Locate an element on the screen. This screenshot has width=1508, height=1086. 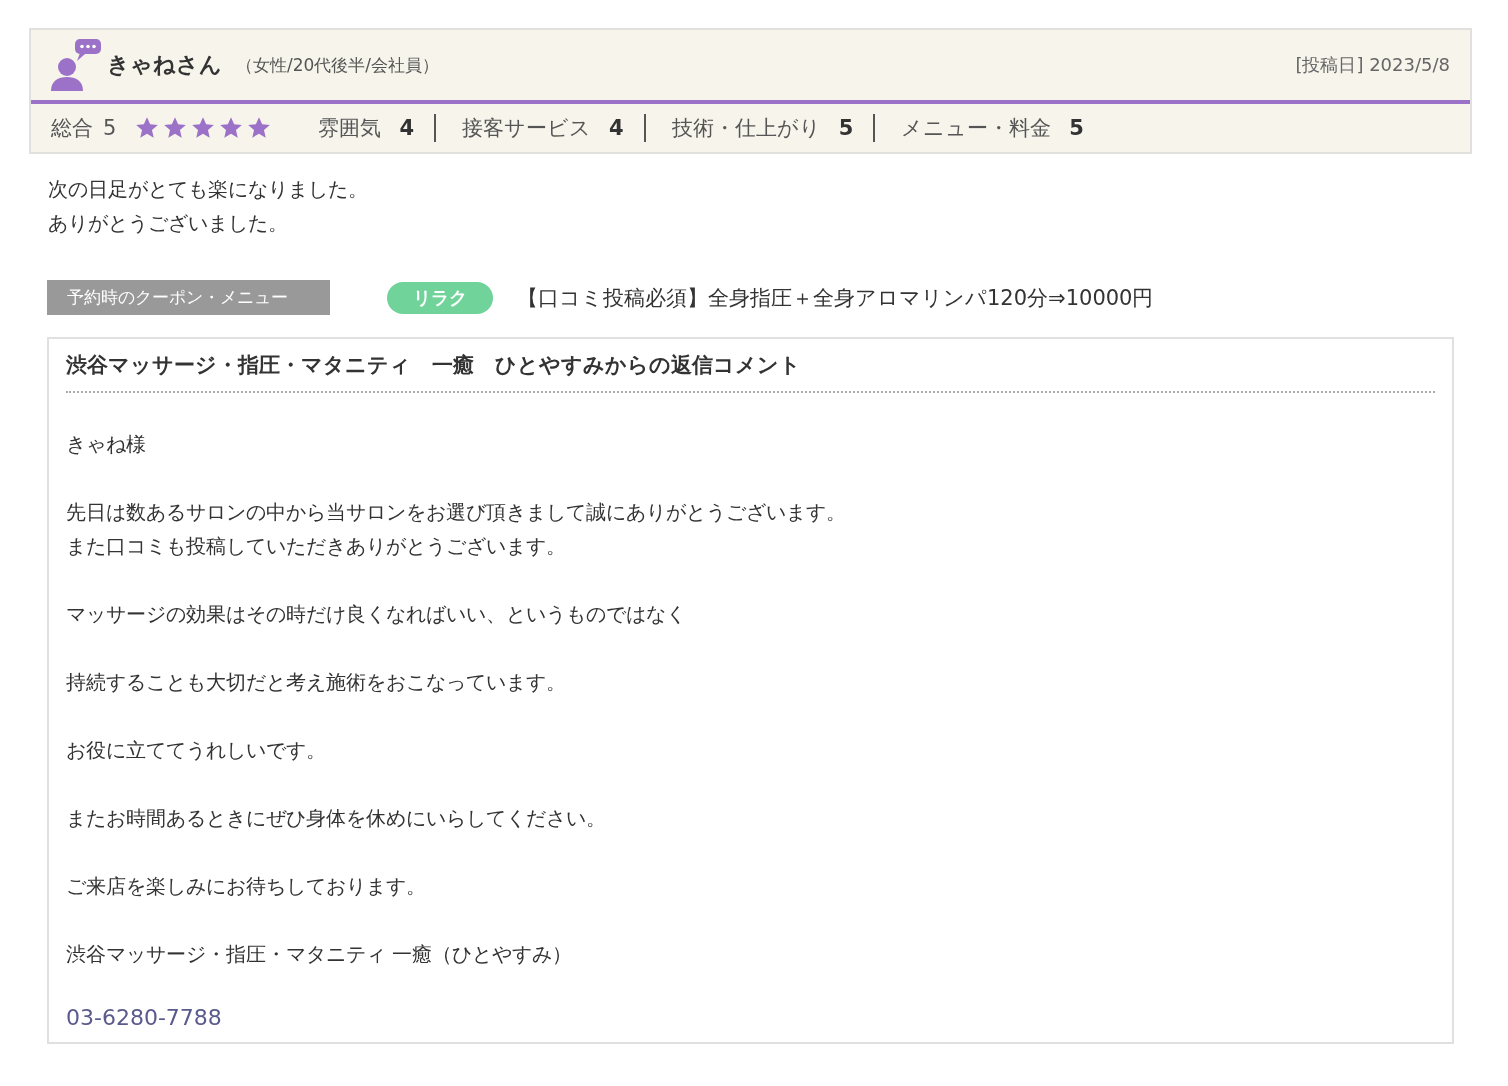
coupon-title: 【口コミ投稿必須】全身指圧＋全身アロマリンパ120分⇒10000円 is located at coordinates (835, 298).